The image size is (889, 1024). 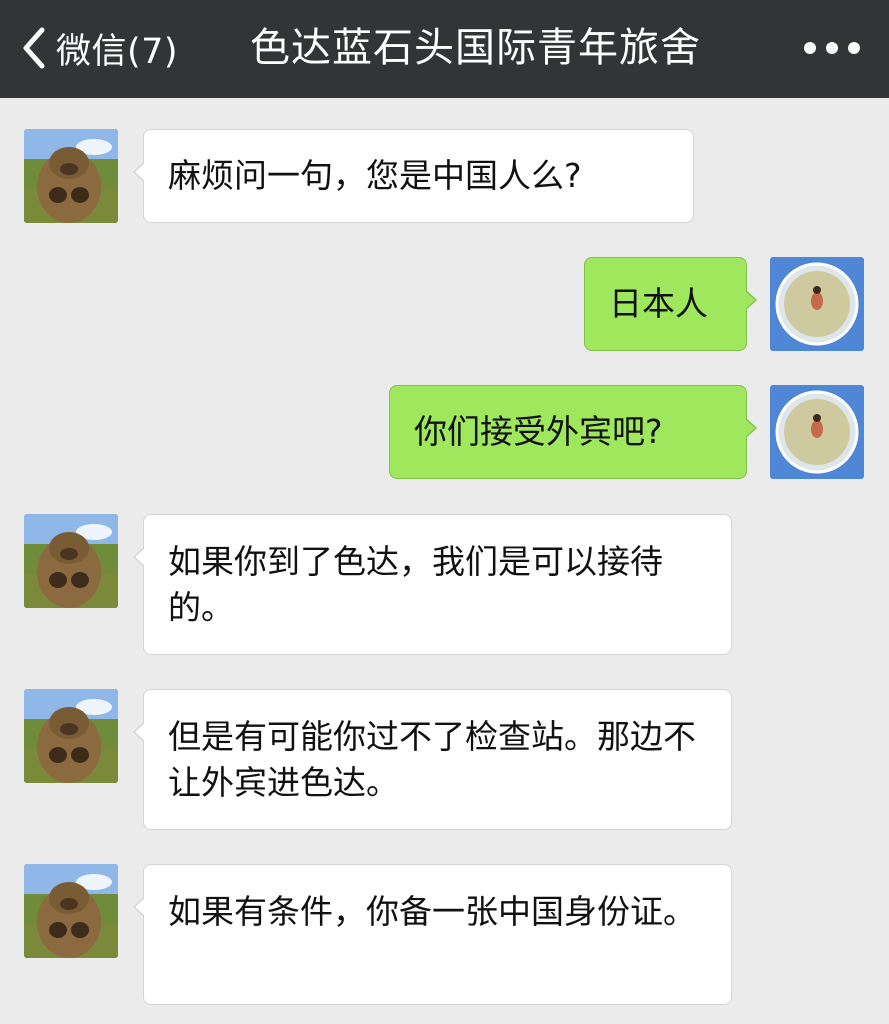 I want to click on back-button: 微信(7), so click(x=99, y=48).